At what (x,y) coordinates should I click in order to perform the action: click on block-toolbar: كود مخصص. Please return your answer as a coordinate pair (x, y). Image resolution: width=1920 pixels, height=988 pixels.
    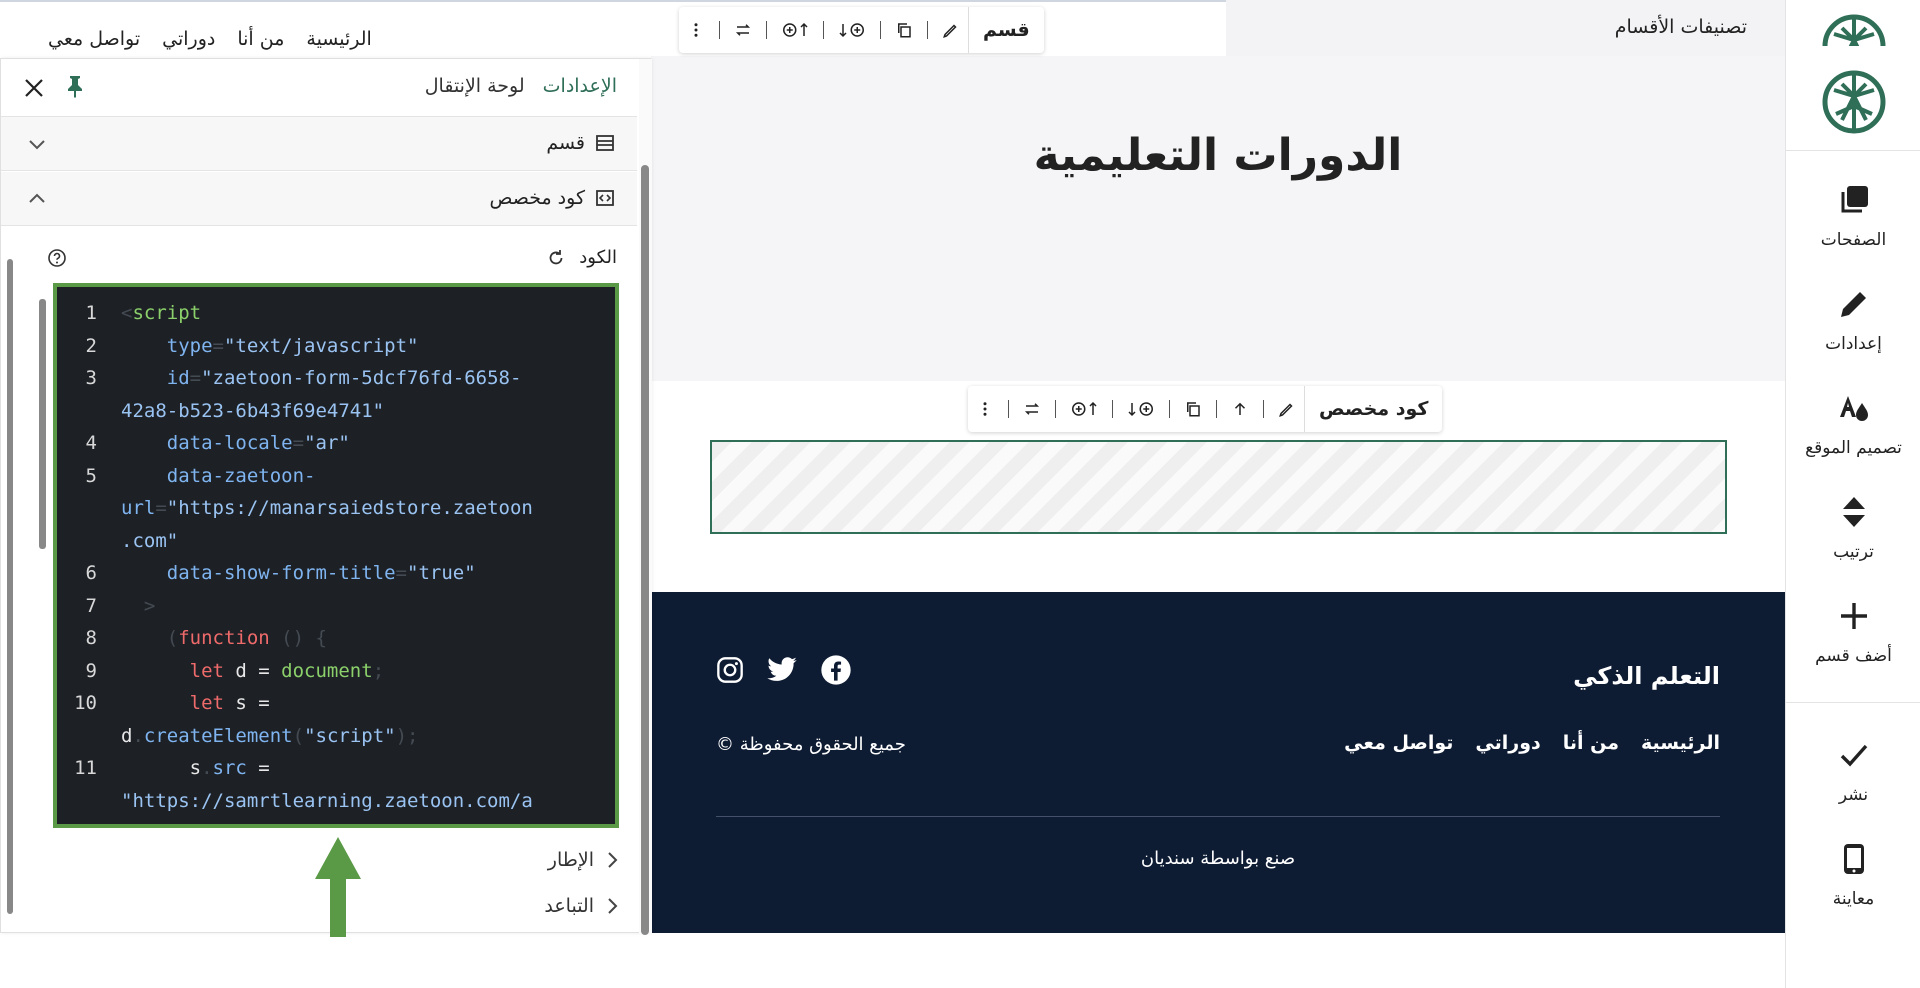
    Looking at the image, I should click on (1205, 409).